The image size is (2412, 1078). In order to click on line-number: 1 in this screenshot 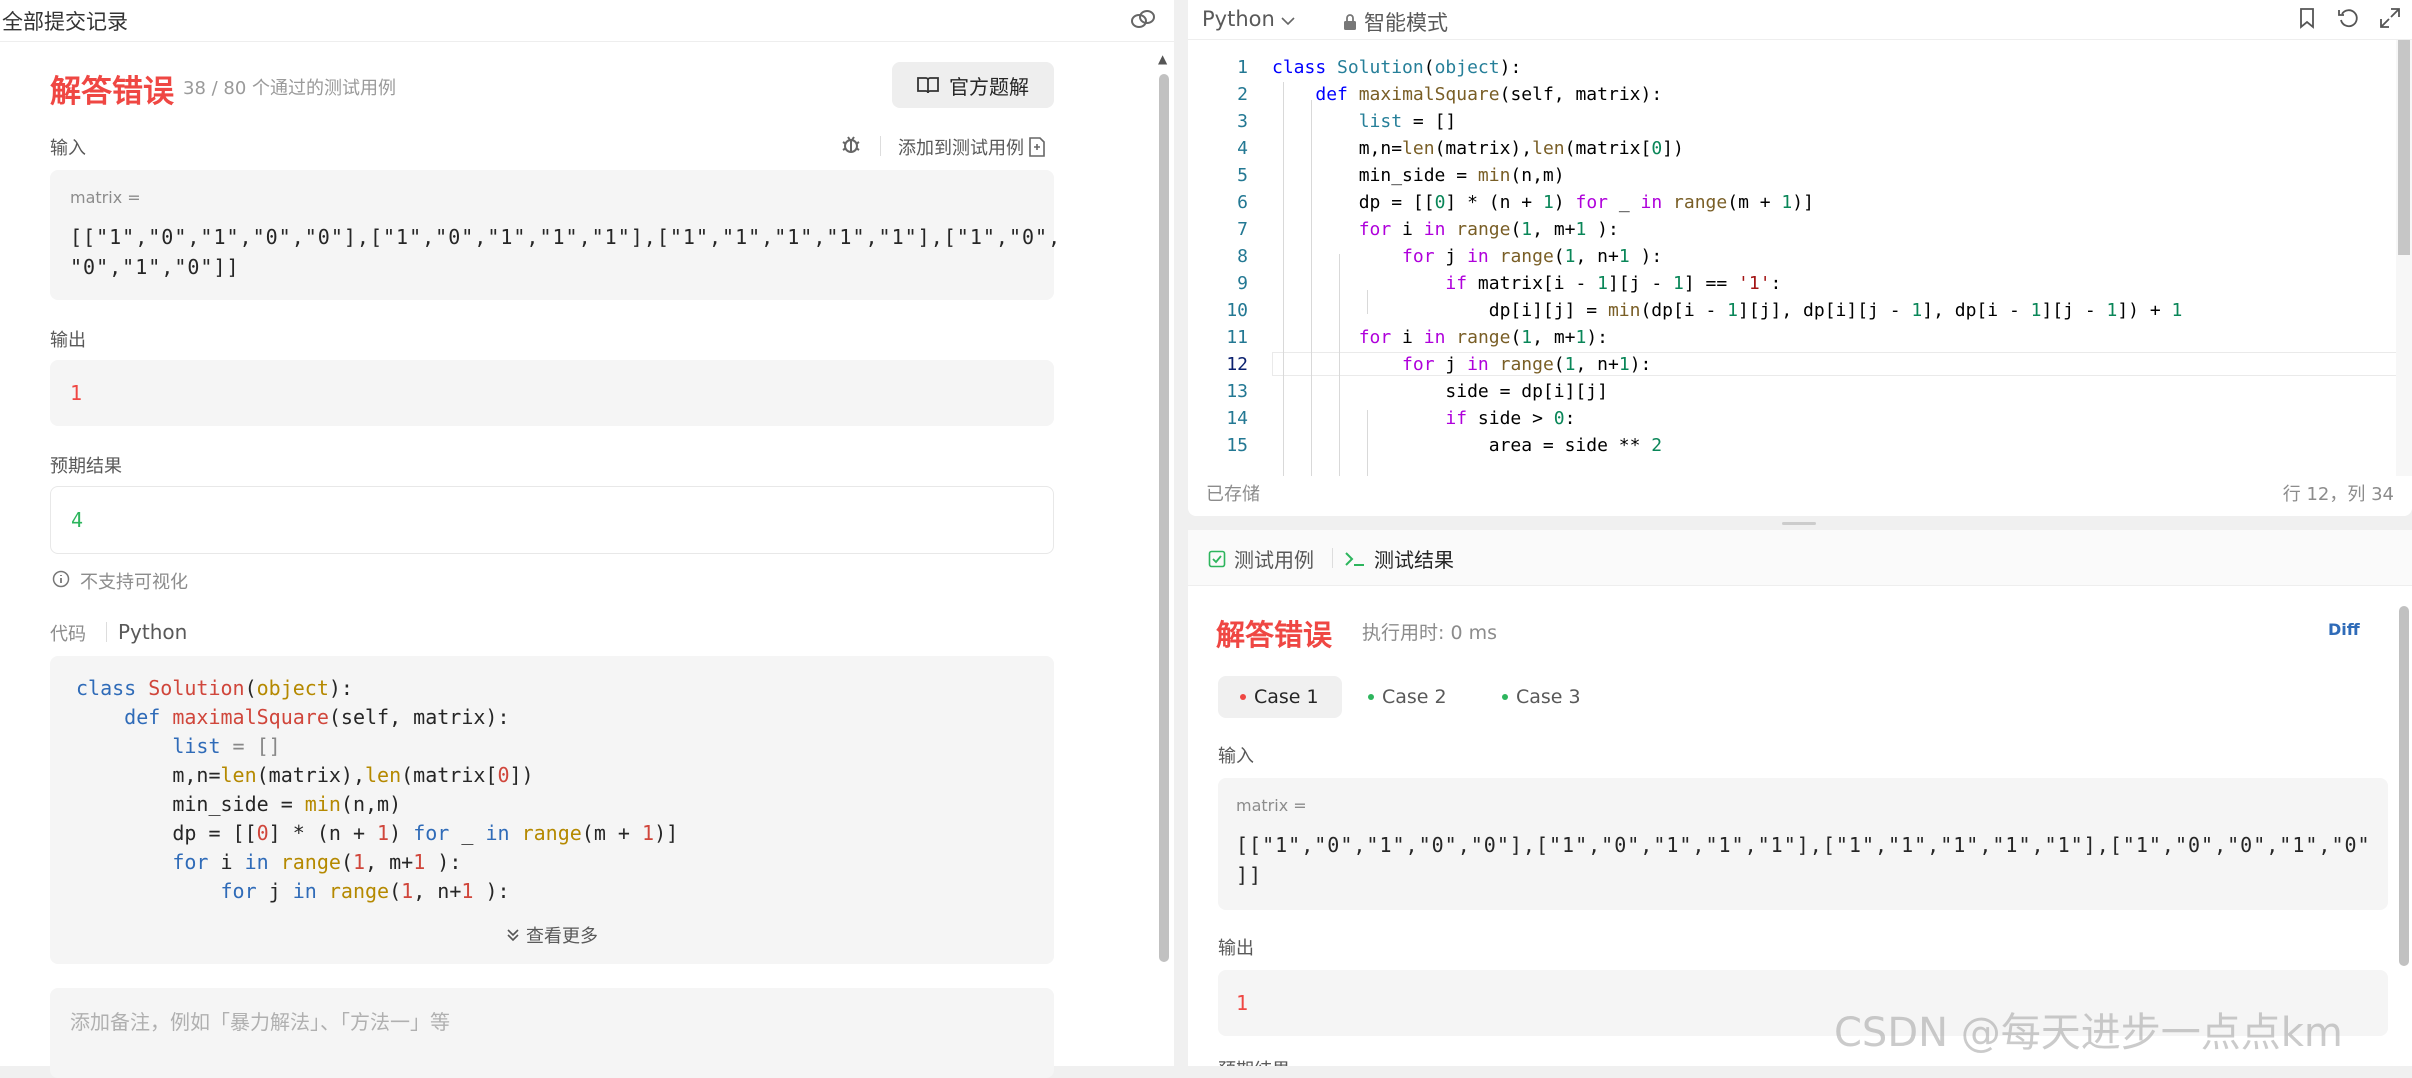, I will do `click(1242, 67)`.